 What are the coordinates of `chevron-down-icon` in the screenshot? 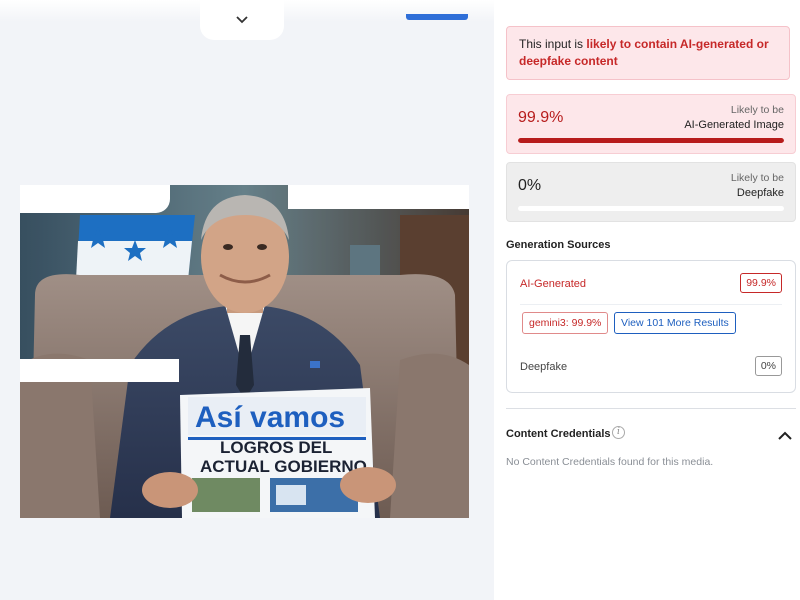 It's located at (242, 20).